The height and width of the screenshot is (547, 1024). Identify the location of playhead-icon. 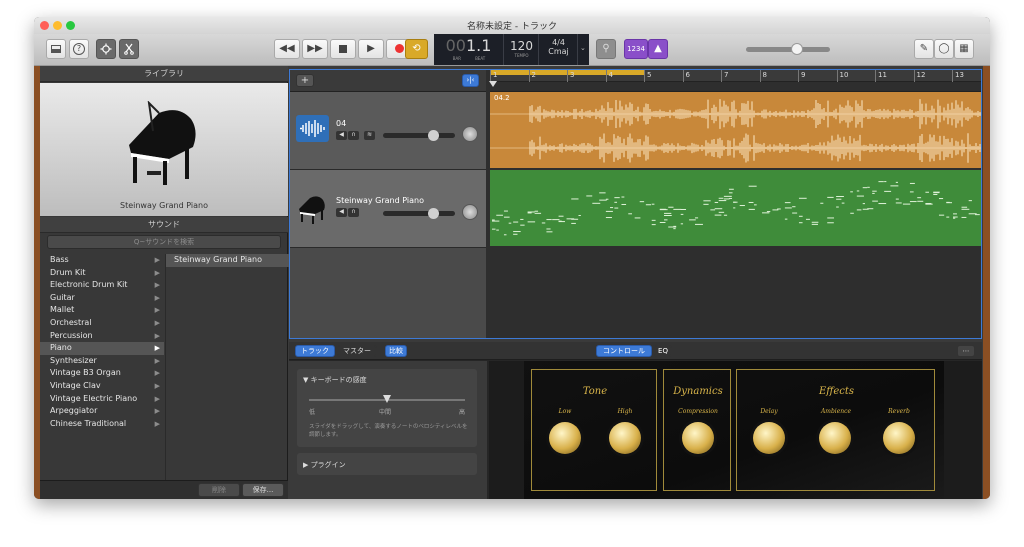
(493, 84).